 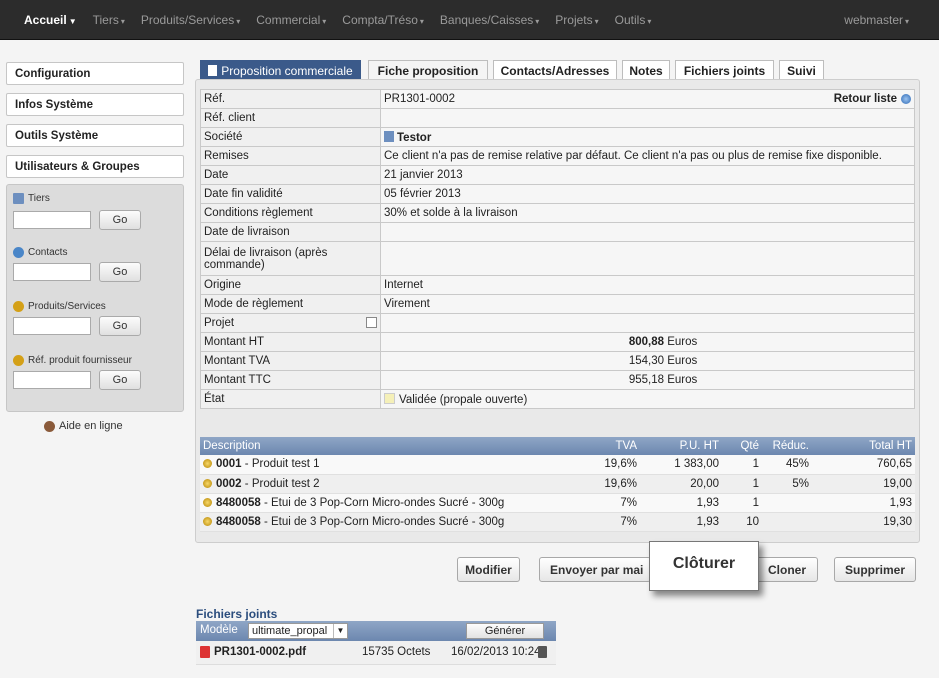 I want to click on search-contacts-go-button: Go, so click(x=120, y=272).